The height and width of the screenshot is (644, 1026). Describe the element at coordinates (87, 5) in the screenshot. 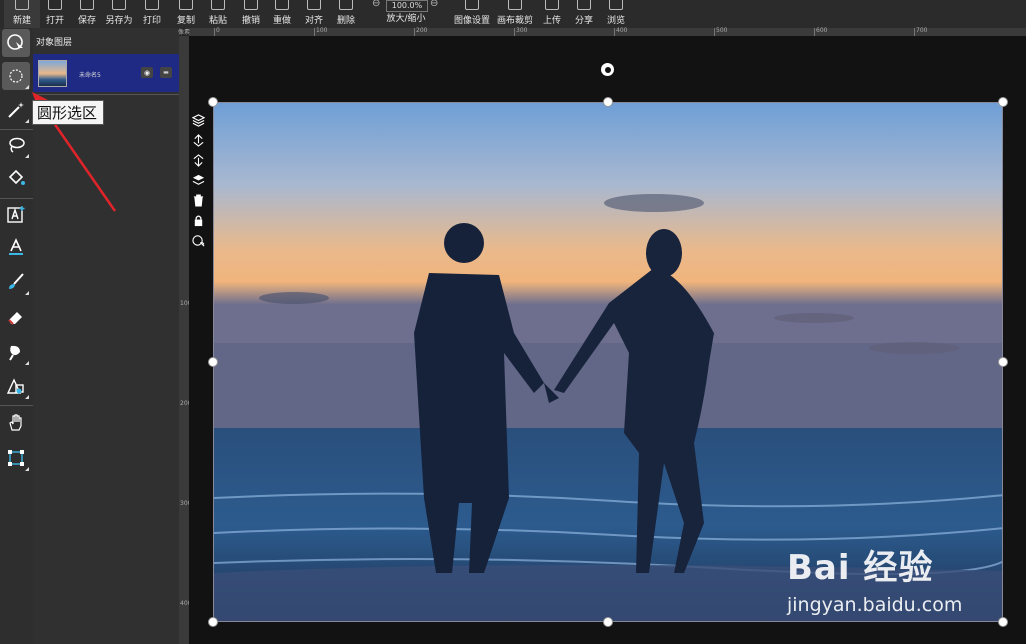

I see `save-icon` at that location.